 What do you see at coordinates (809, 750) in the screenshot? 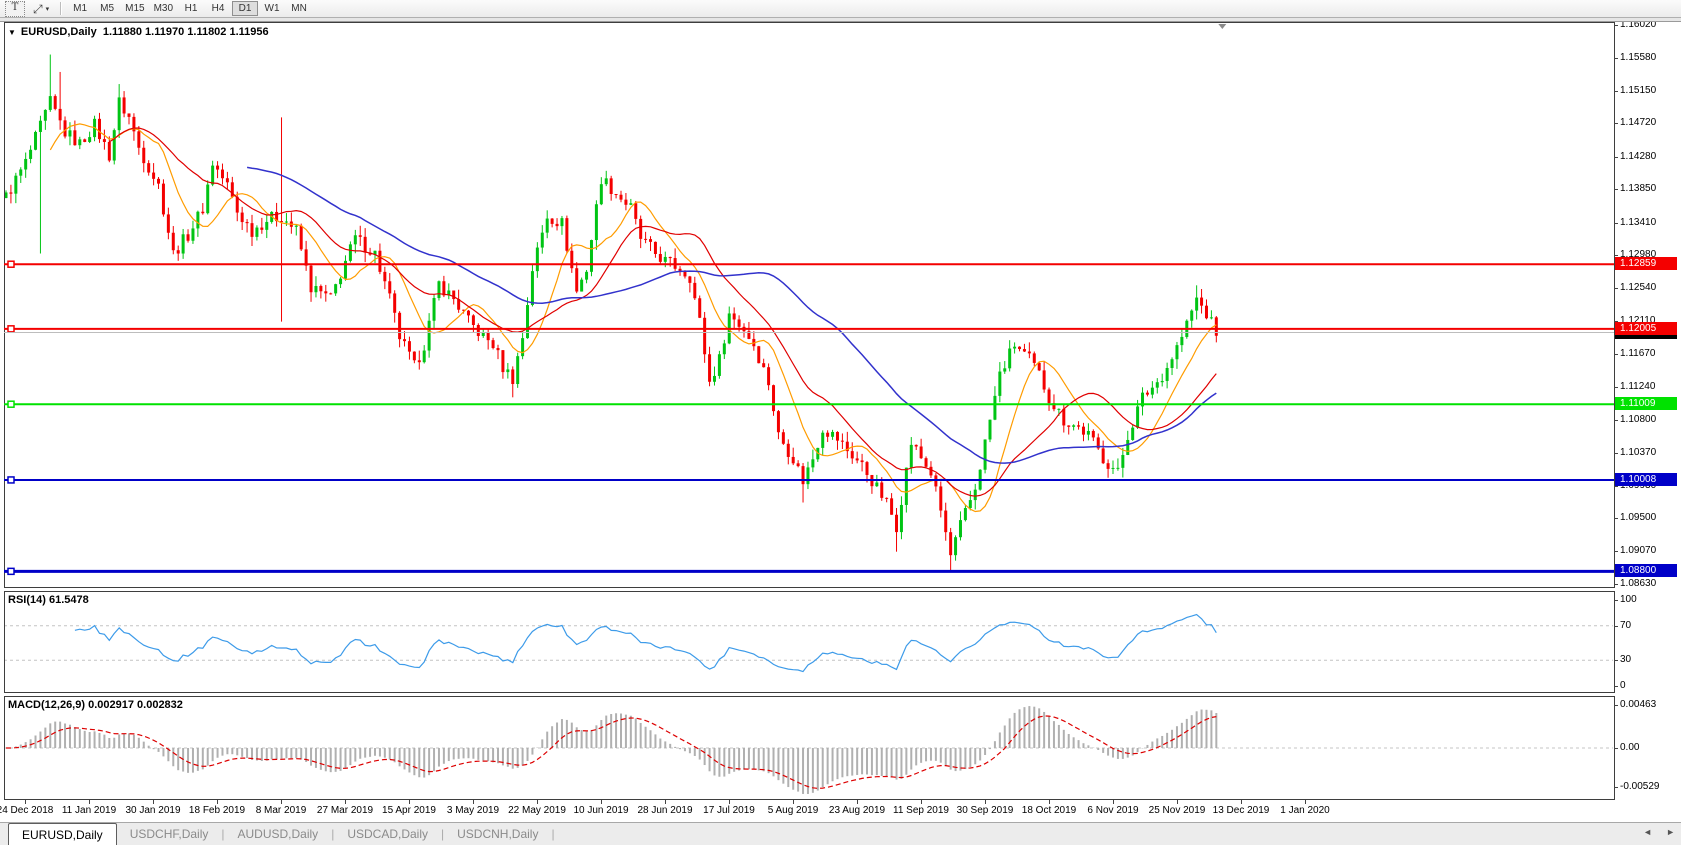
I see `macd-layer` at bounding box center [809, 750].